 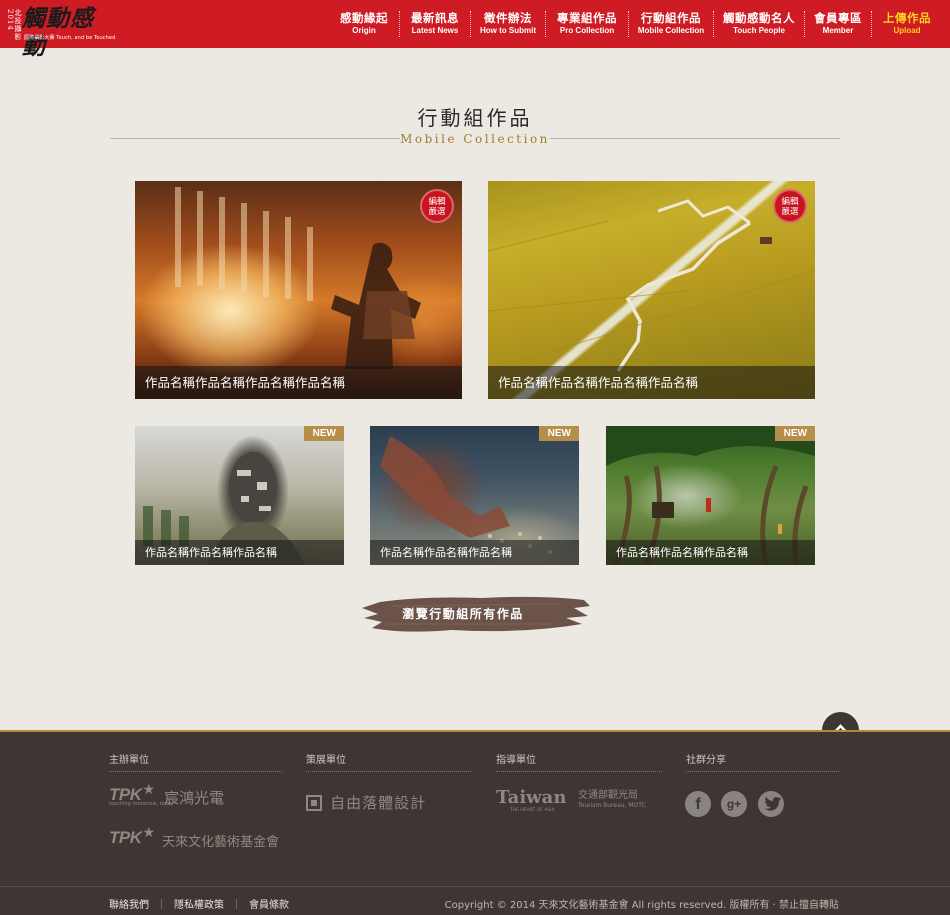 I want to click on taiwan-logo: Taiwan THE HEART OF ASIA, so click(x=531, y=800).